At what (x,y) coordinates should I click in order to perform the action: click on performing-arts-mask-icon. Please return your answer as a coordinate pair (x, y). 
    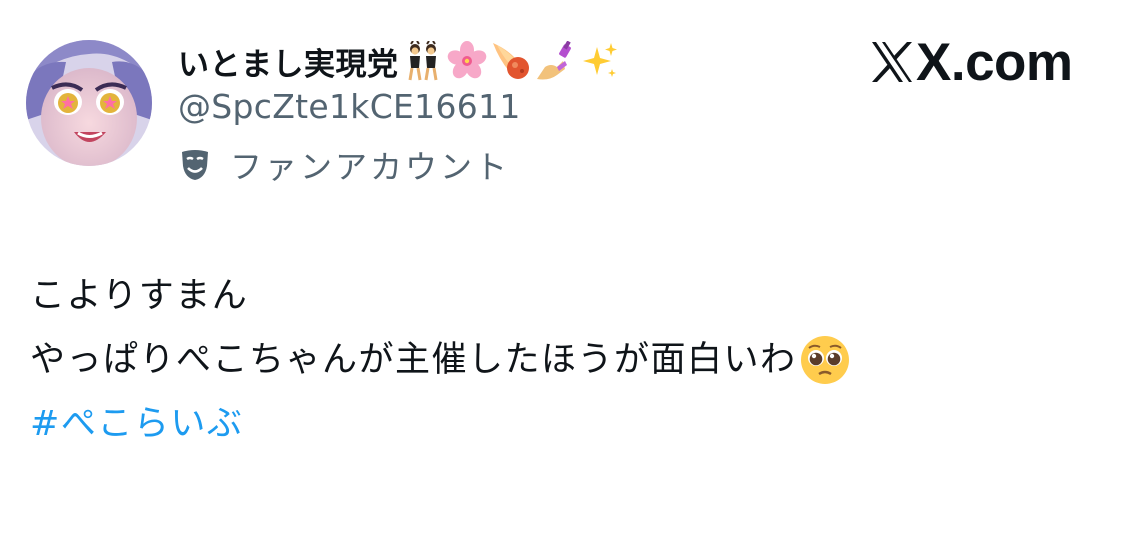
    Looking at the image, I should click on (195, 165).